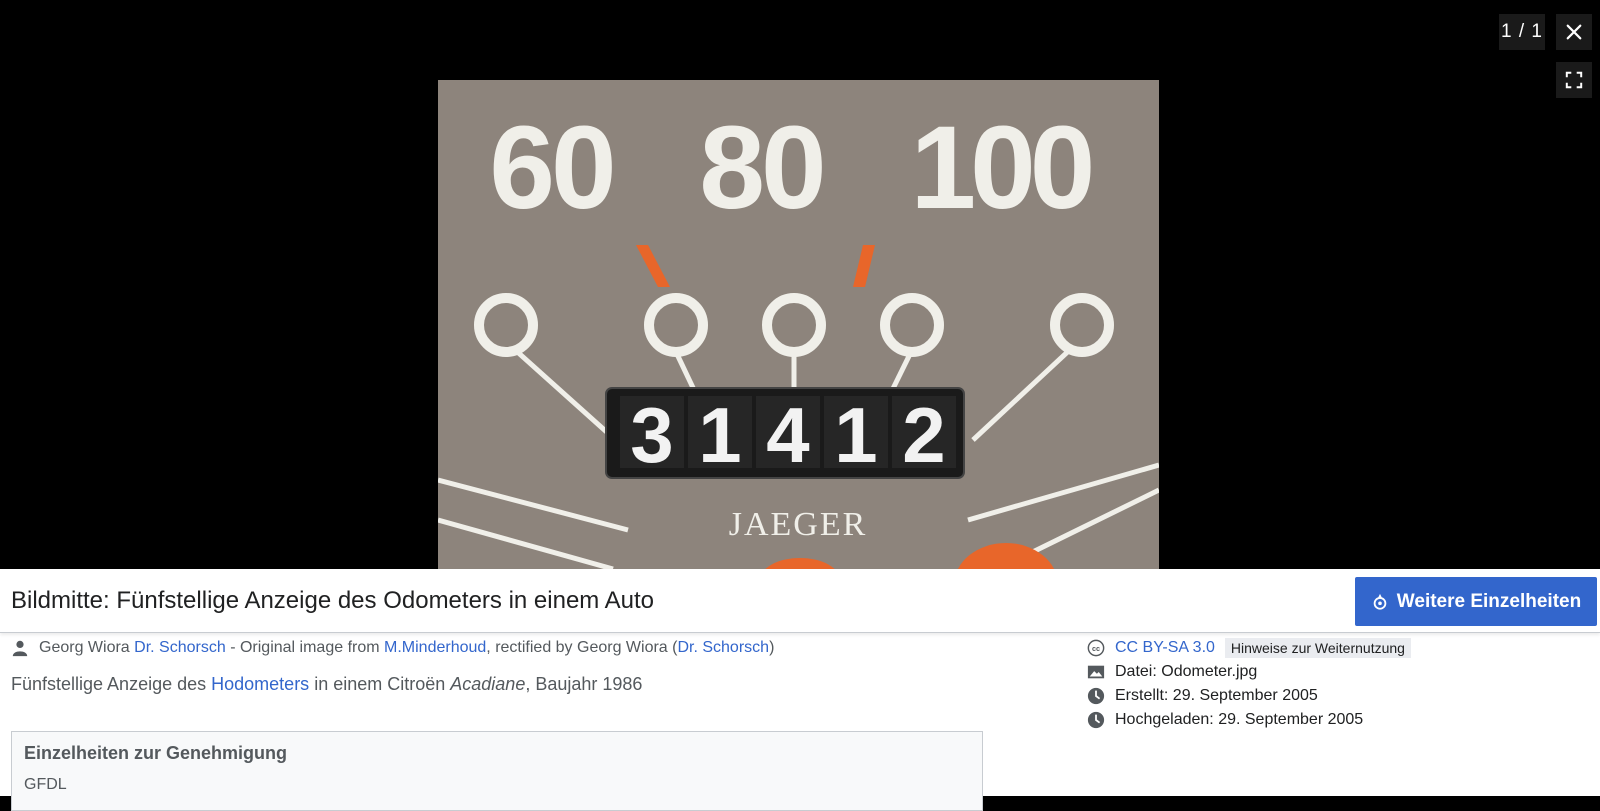 Image resolution: width=1600 pixels, height=811 pixels. What do you see at coordinates (798, 524) in the screenshot?
I see `brand-logo: JAEGER` at bounding box center [798, 524].